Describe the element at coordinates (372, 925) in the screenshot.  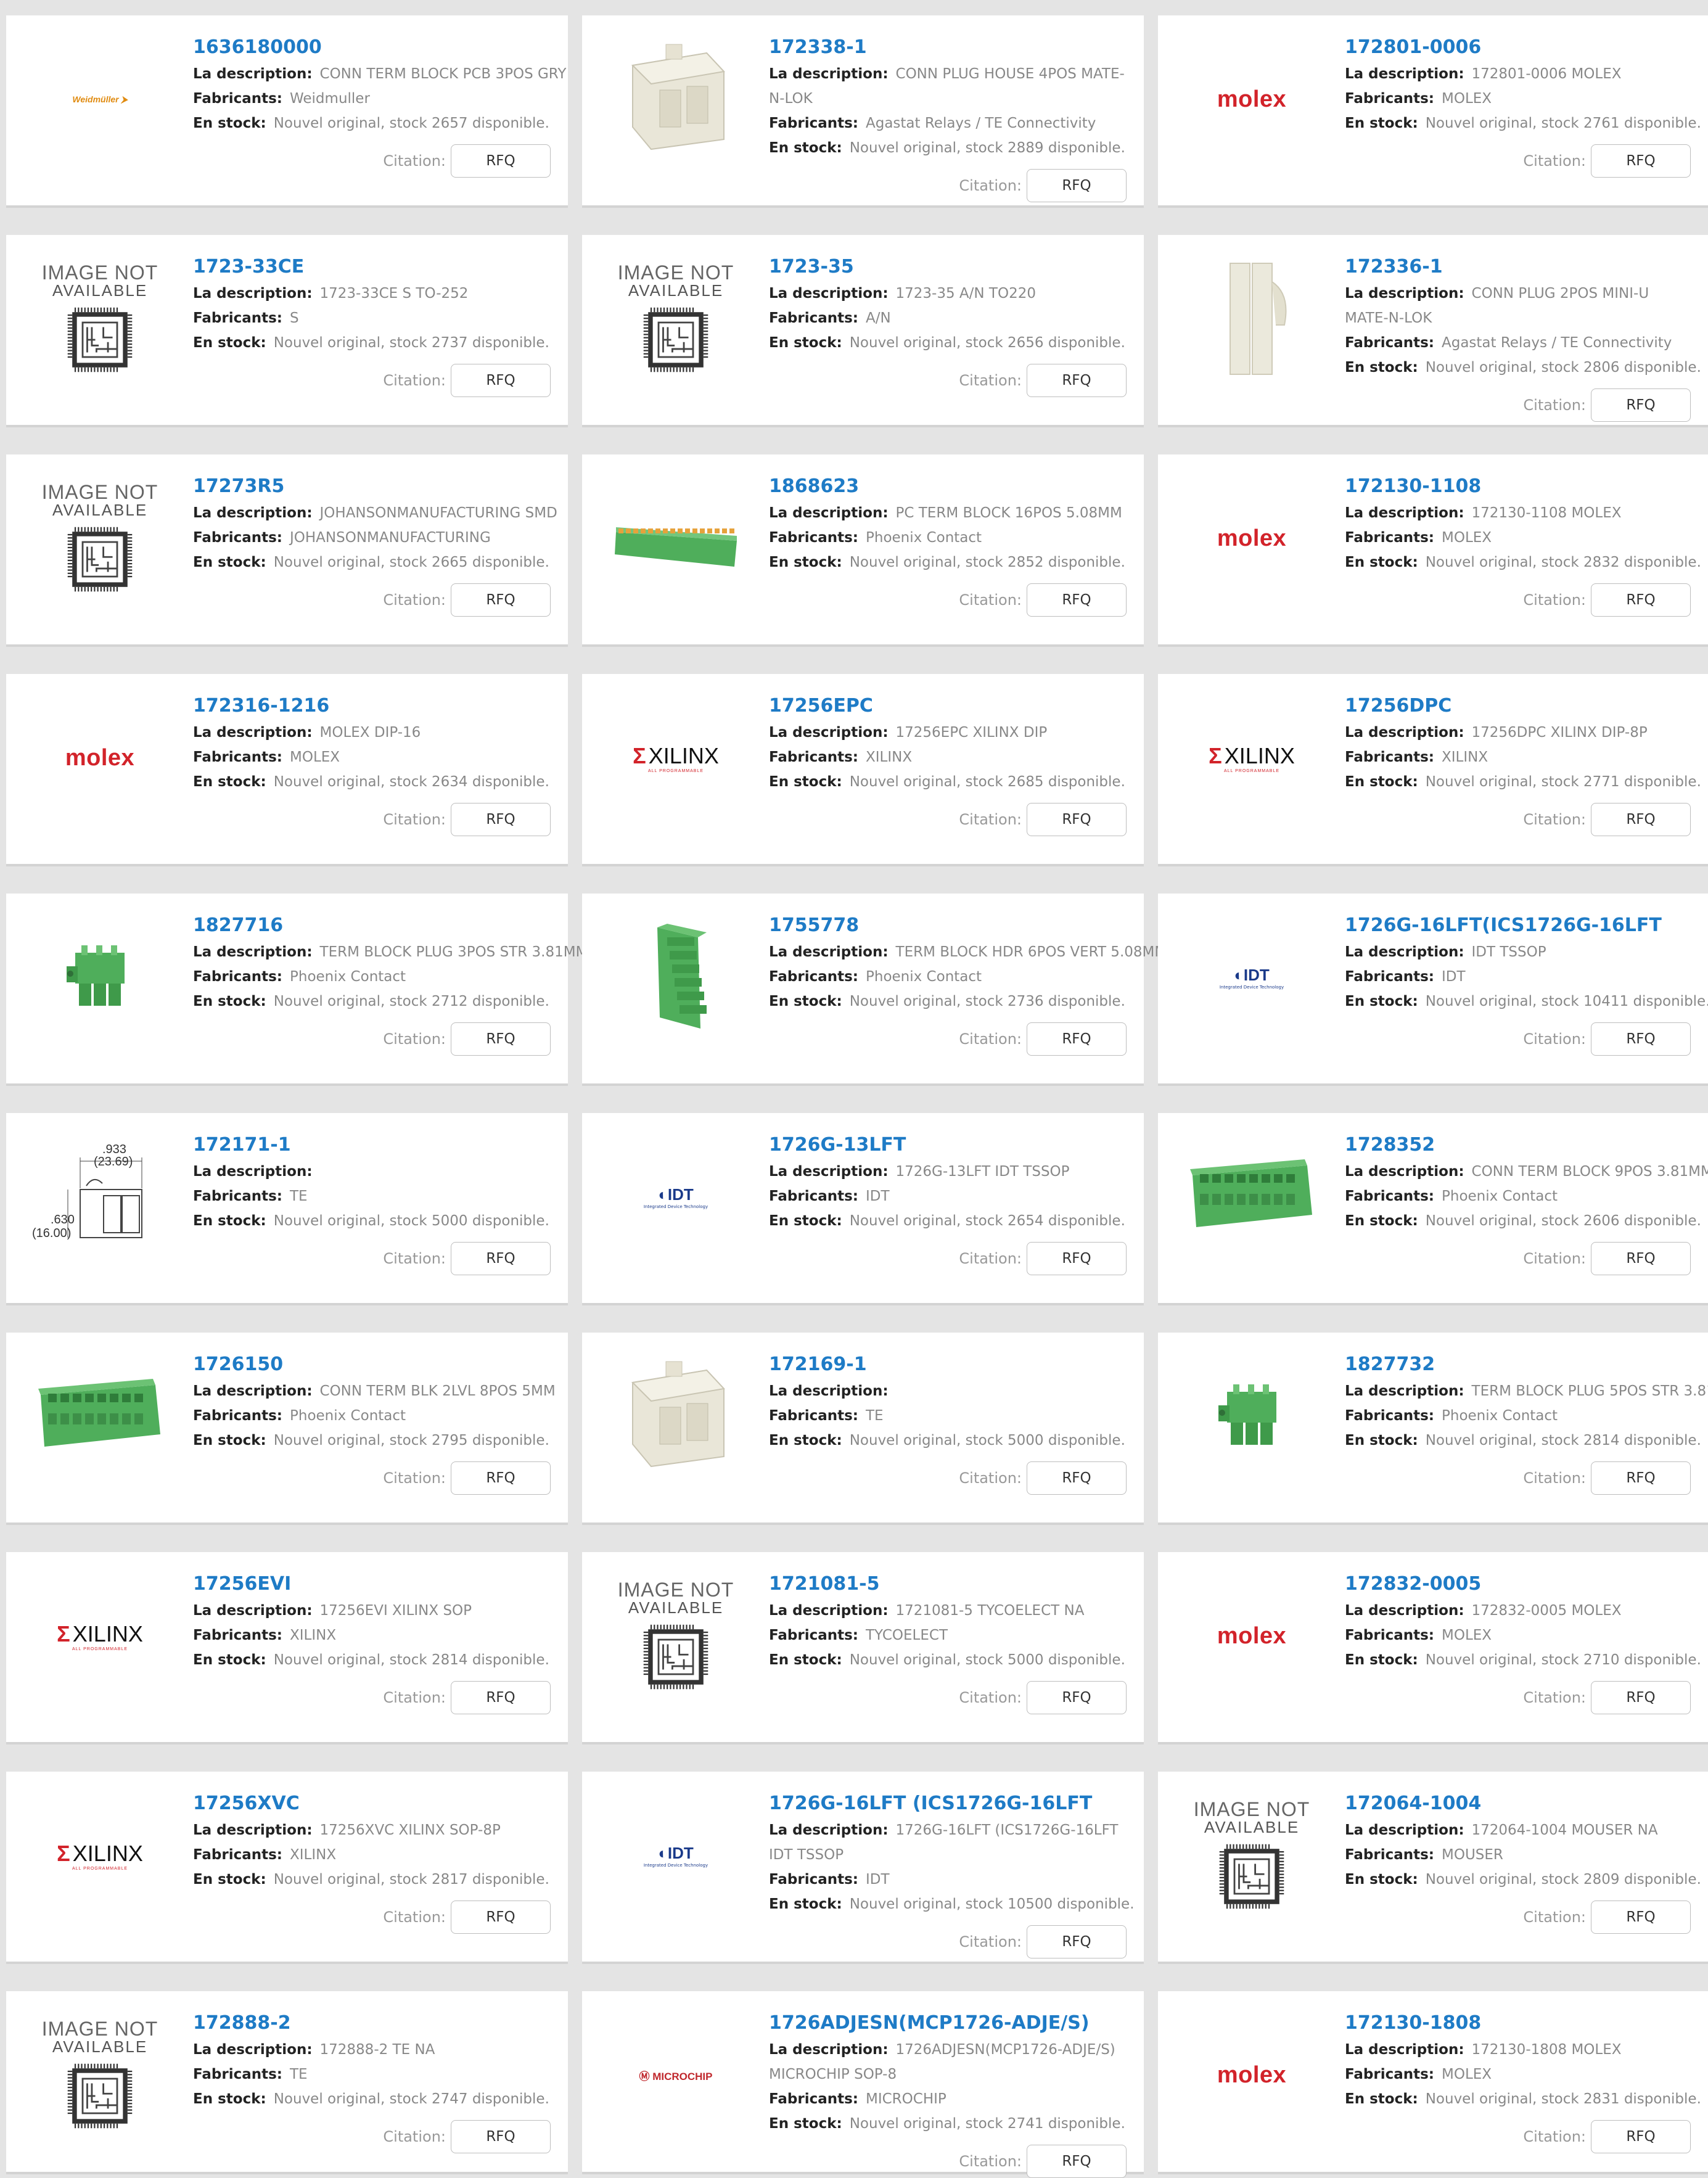
I see `part-number-link: 1827716` at that location.